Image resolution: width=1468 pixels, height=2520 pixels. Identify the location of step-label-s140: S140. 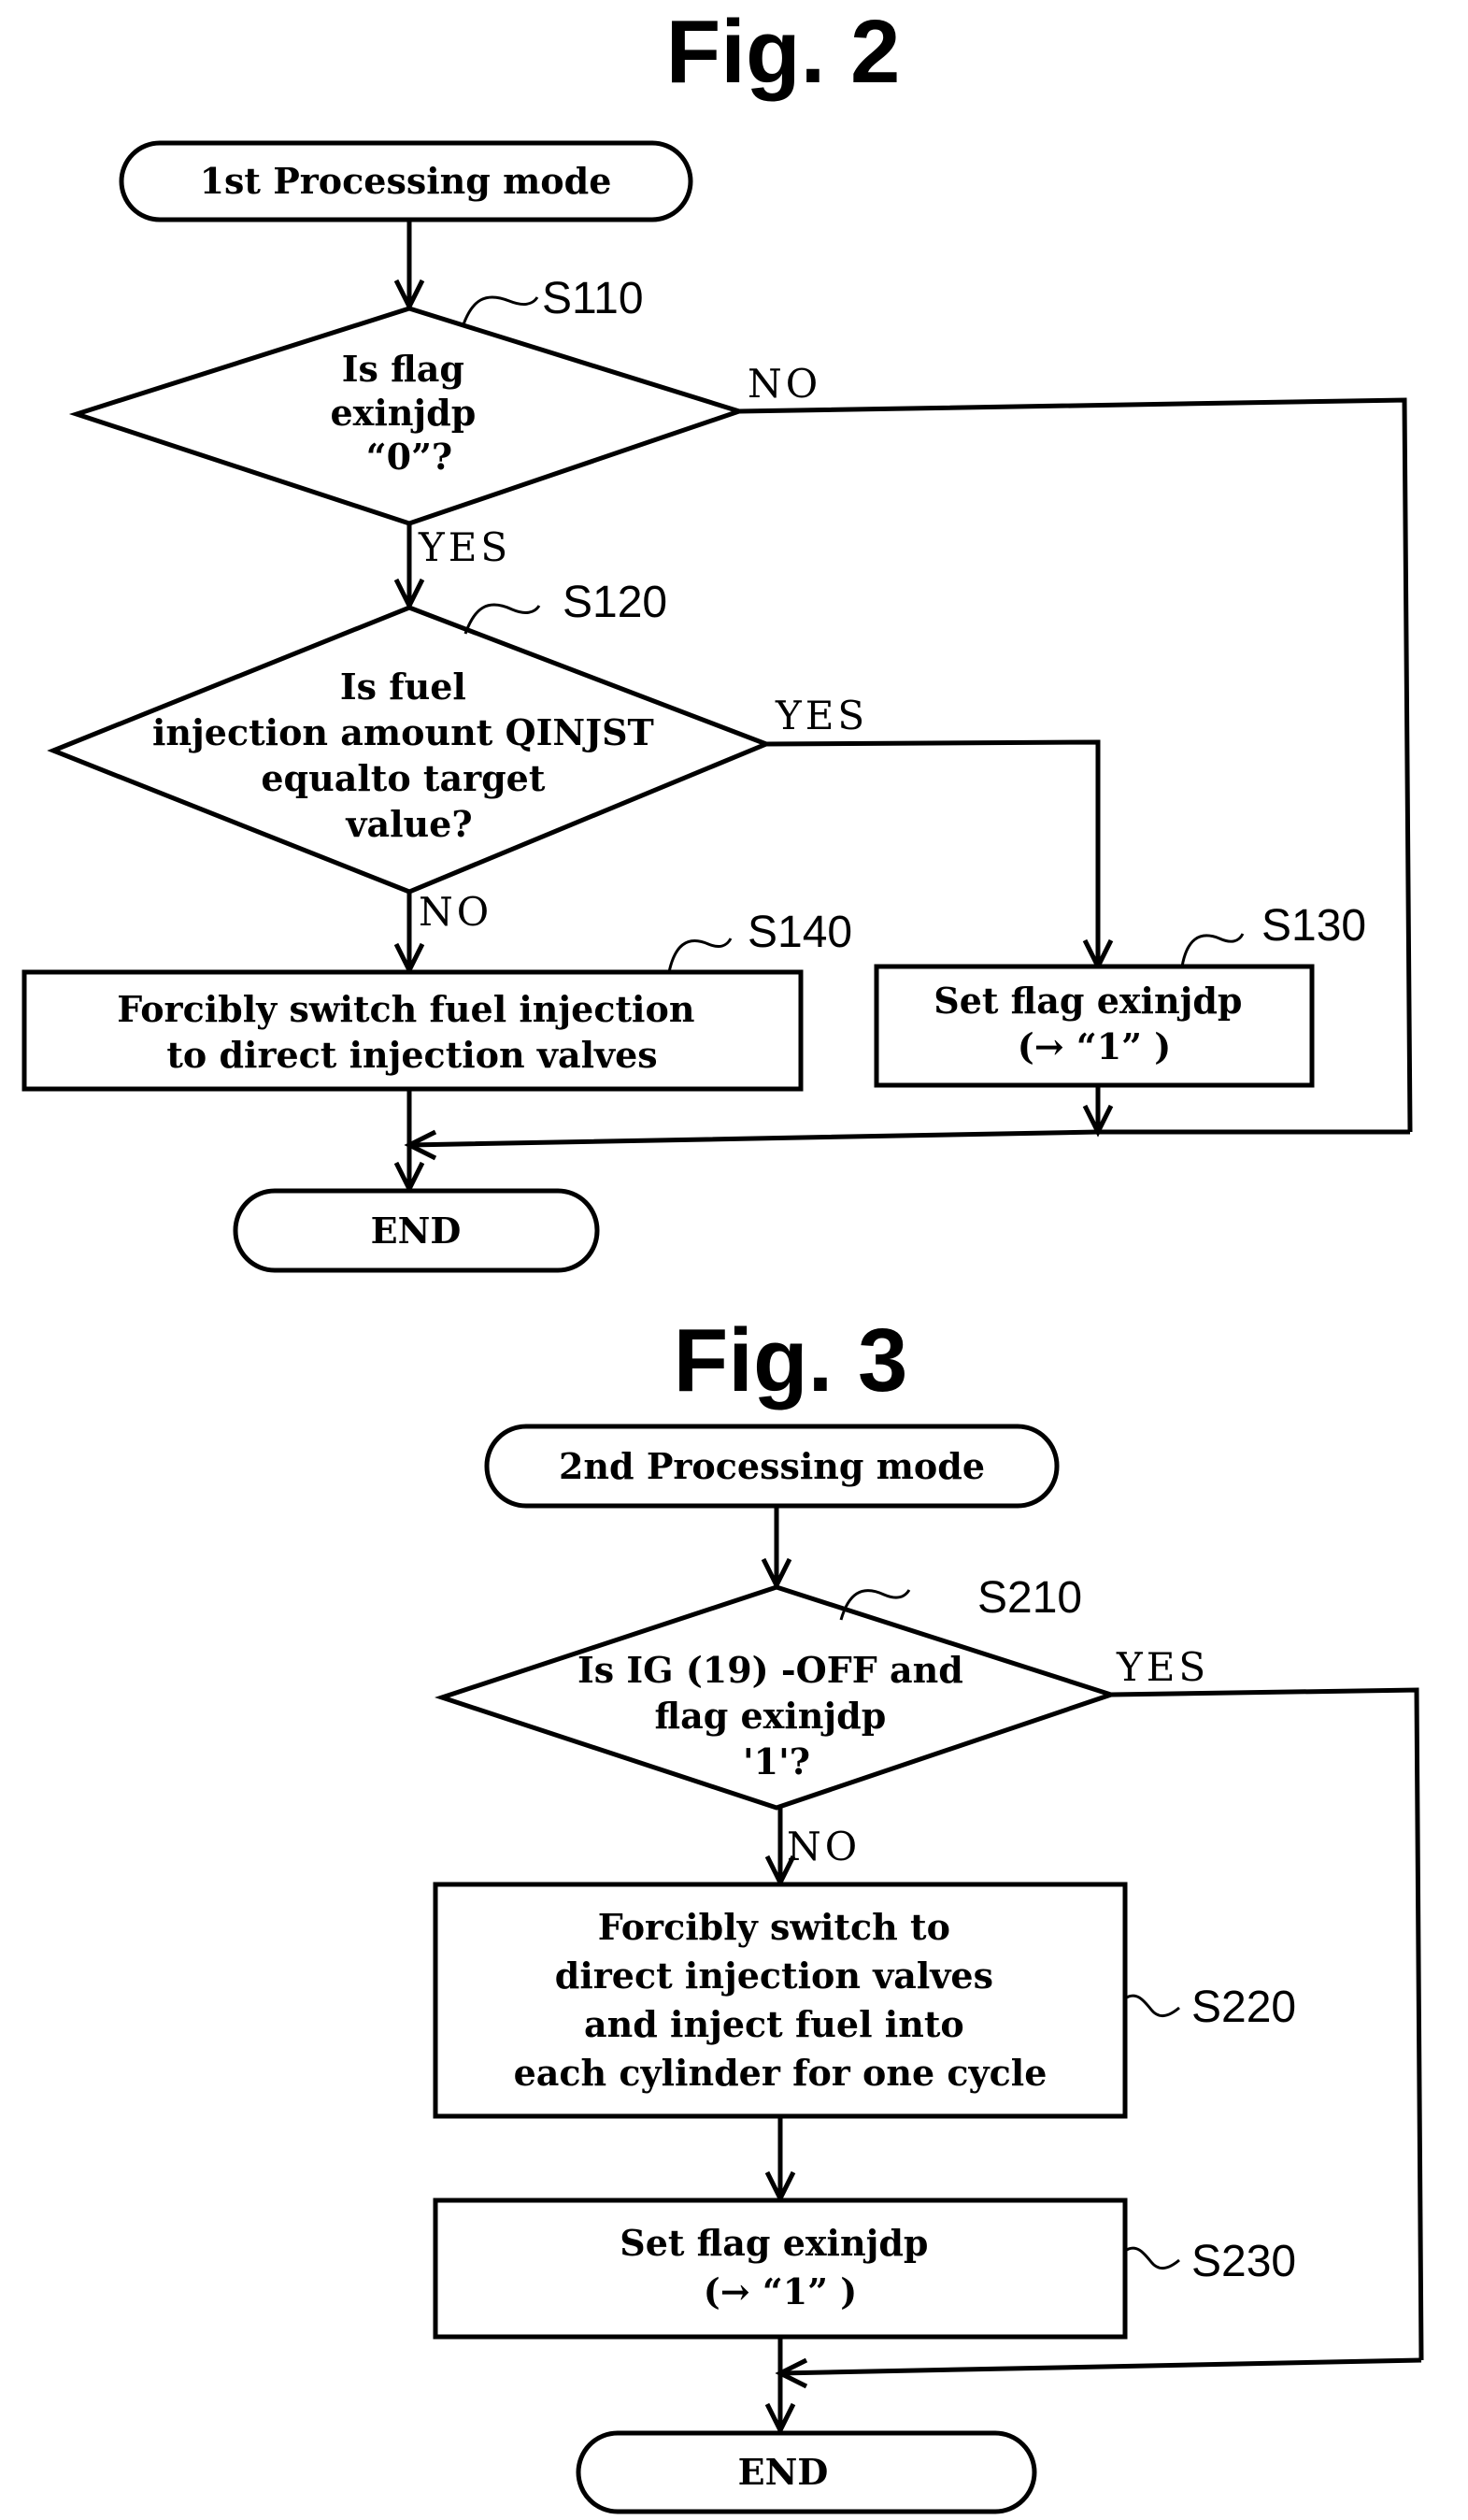
(800, 932).